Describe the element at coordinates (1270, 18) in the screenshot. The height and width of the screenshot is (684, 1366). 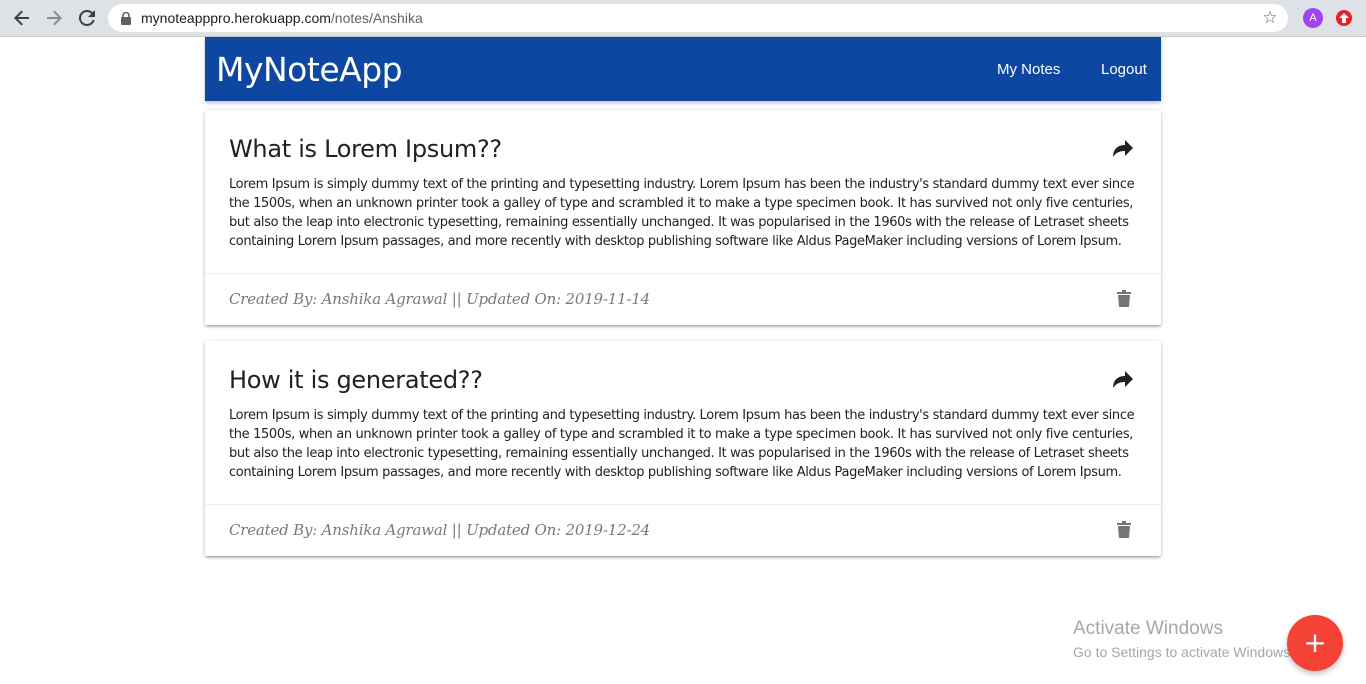
I see `star-icon: ☆` at that location.